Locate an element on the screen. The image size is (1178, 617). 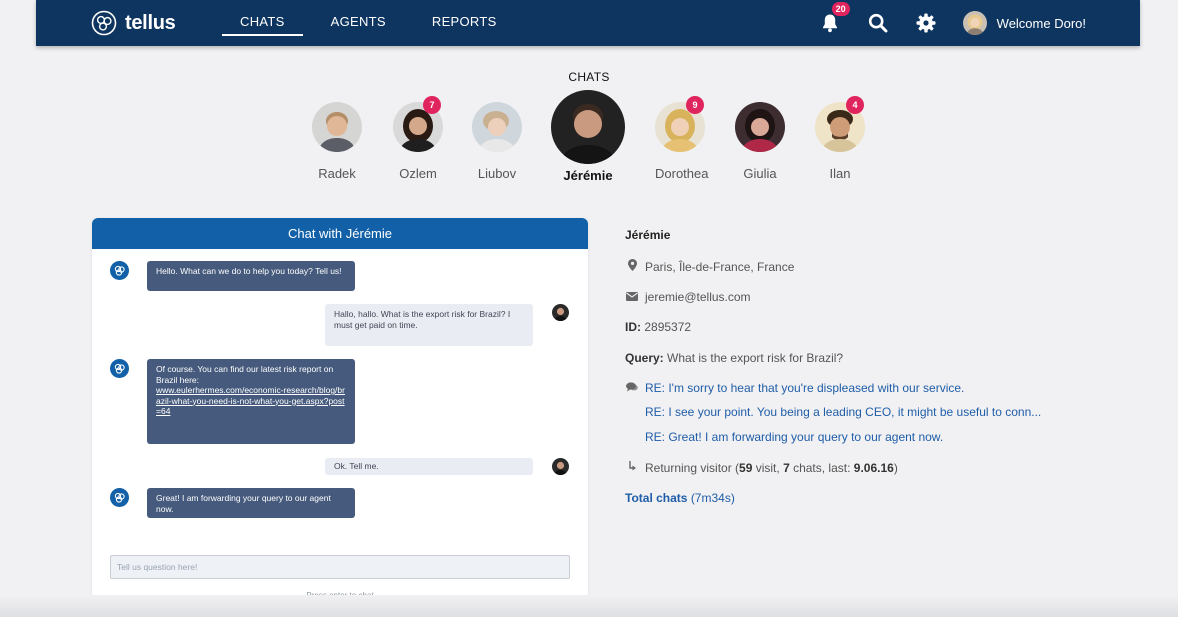
contact-jeremie: Jérémie is located at coordinates (588, 136).